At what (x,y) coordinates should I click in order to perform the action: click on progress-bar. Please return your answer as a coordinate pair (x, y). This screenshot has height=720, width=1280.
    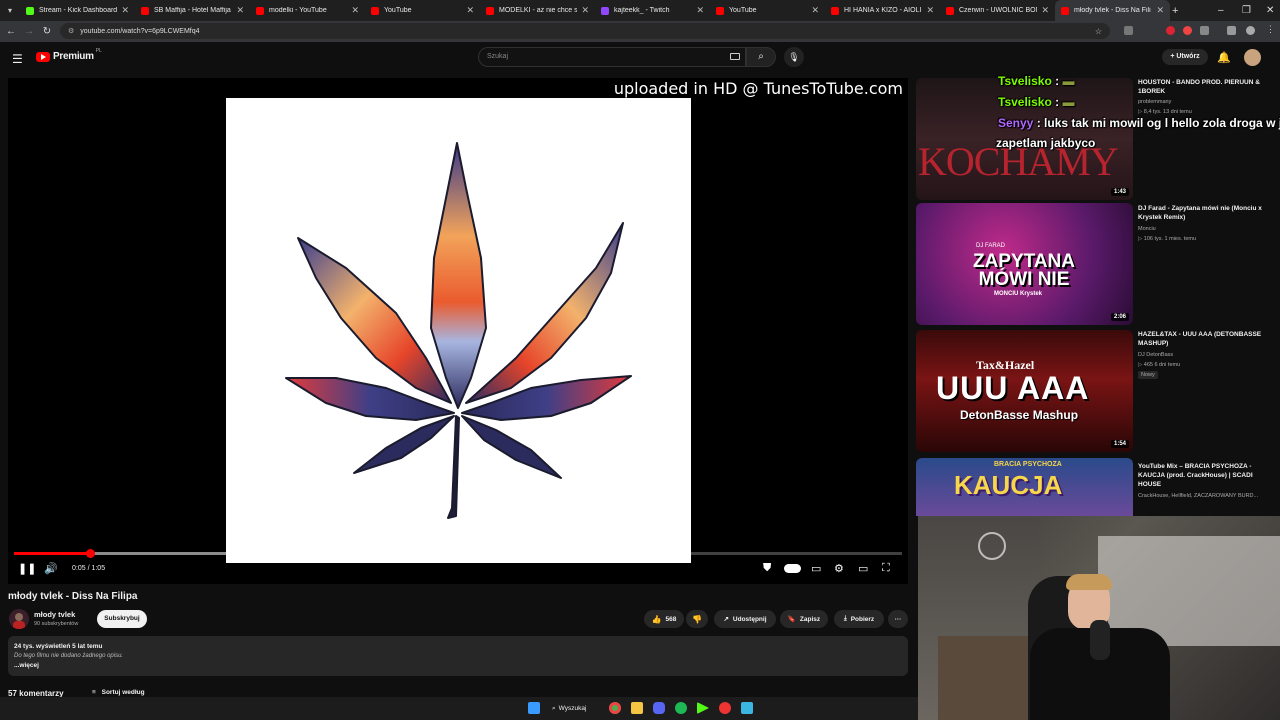
    Looking at the image, I should click on (458, 553).